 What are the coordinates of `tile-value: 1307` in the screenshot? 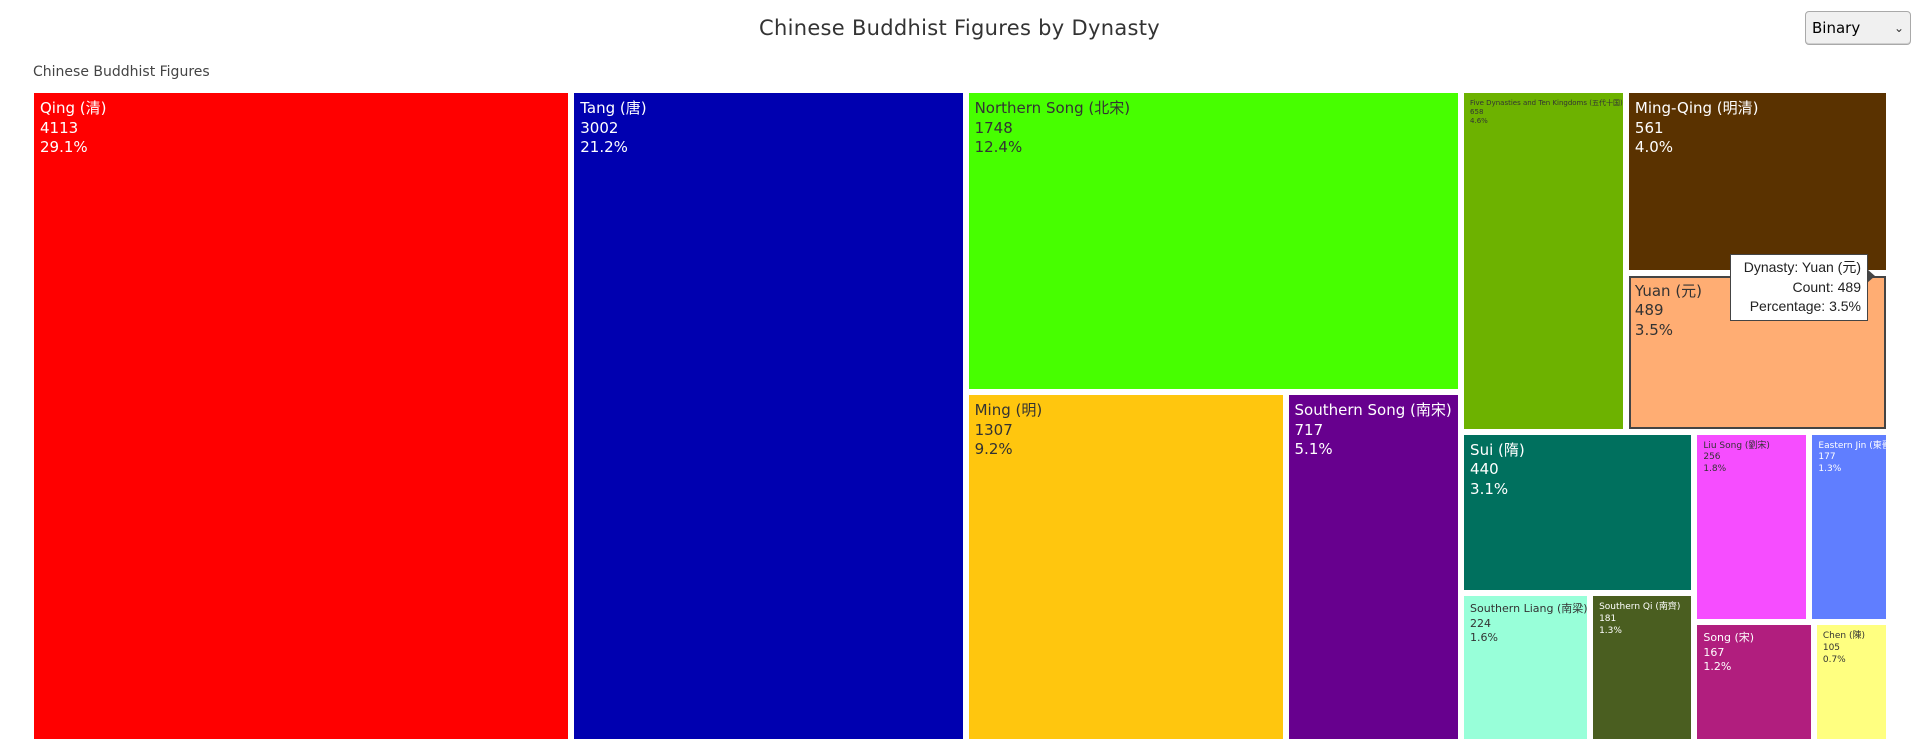 It's located at (993, 429).